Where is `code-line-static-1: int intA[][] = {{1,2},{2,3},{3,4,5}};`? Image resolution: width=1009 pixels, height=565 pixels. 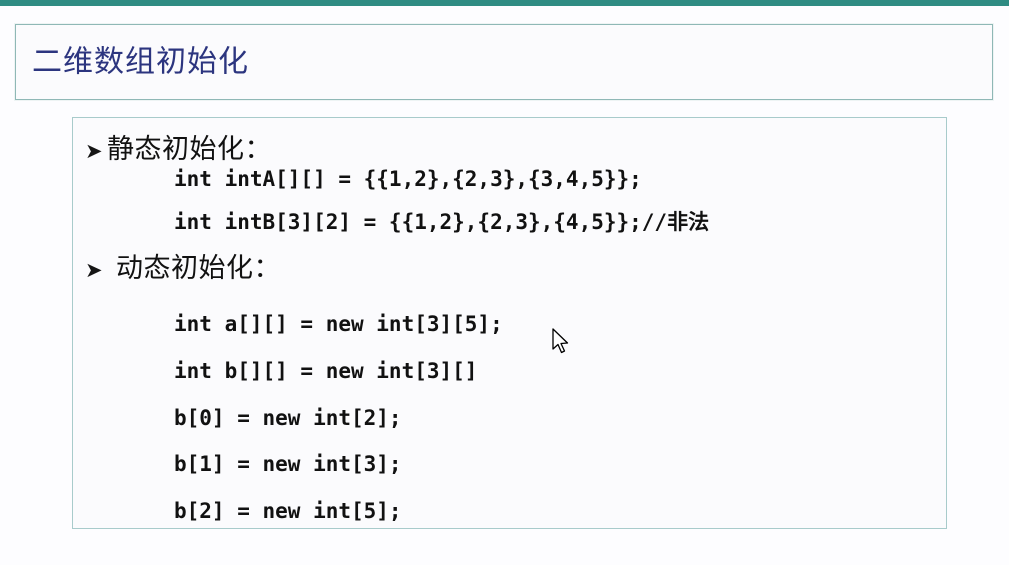 code-line-static-1: int intA[][] = {{1,2},{2,3},{3,4,5}}; is located at coordinates (408, 179).